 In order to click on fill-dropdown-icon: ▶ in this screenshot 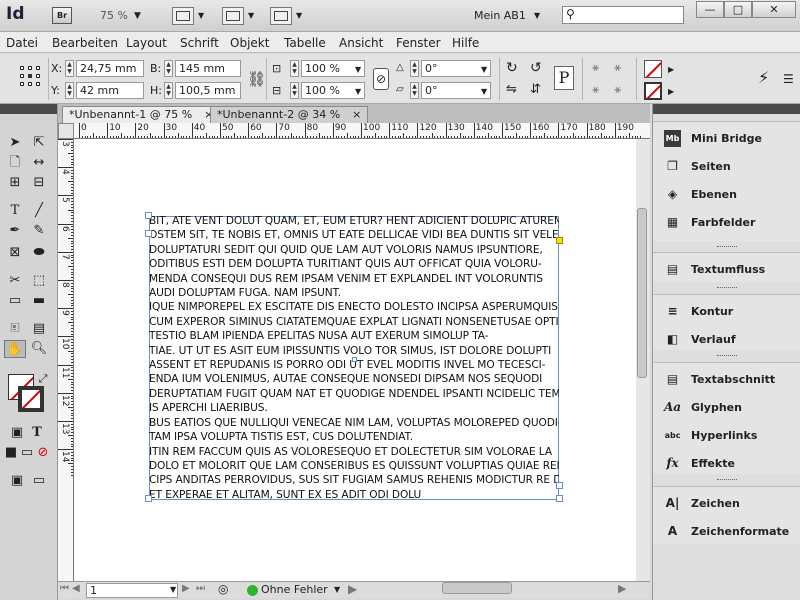, I will do `click(671, 69)`.